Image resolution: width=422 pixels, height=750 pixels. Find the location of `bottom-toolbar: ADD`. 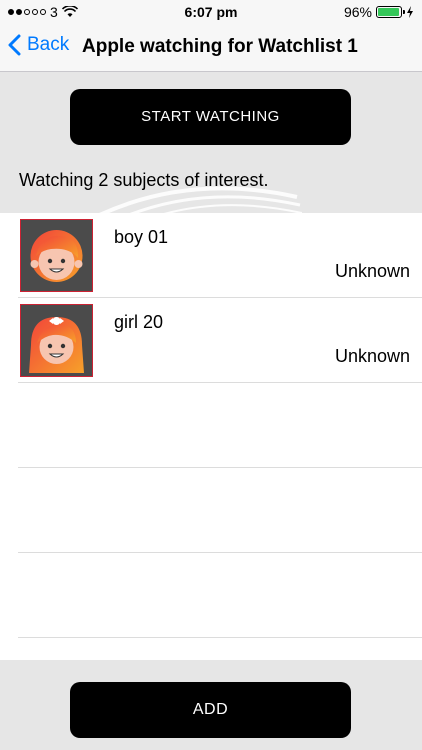

bottom-toolbar: ADD is located at coordinates (211, 705).